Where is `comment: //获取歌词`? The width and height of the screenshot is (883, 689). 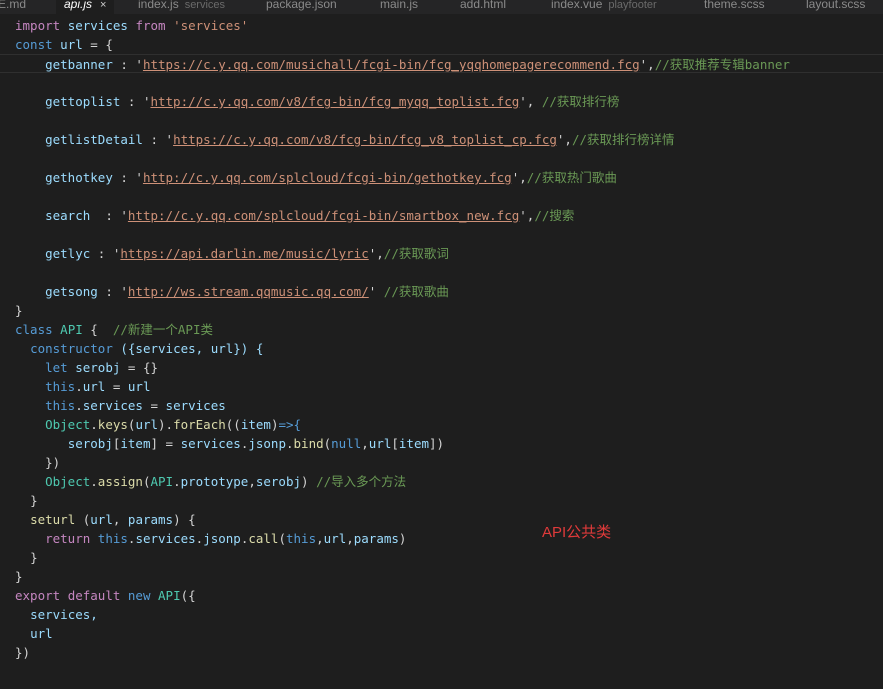
comment: //获取歌词 is located at coordinates (416, 253).